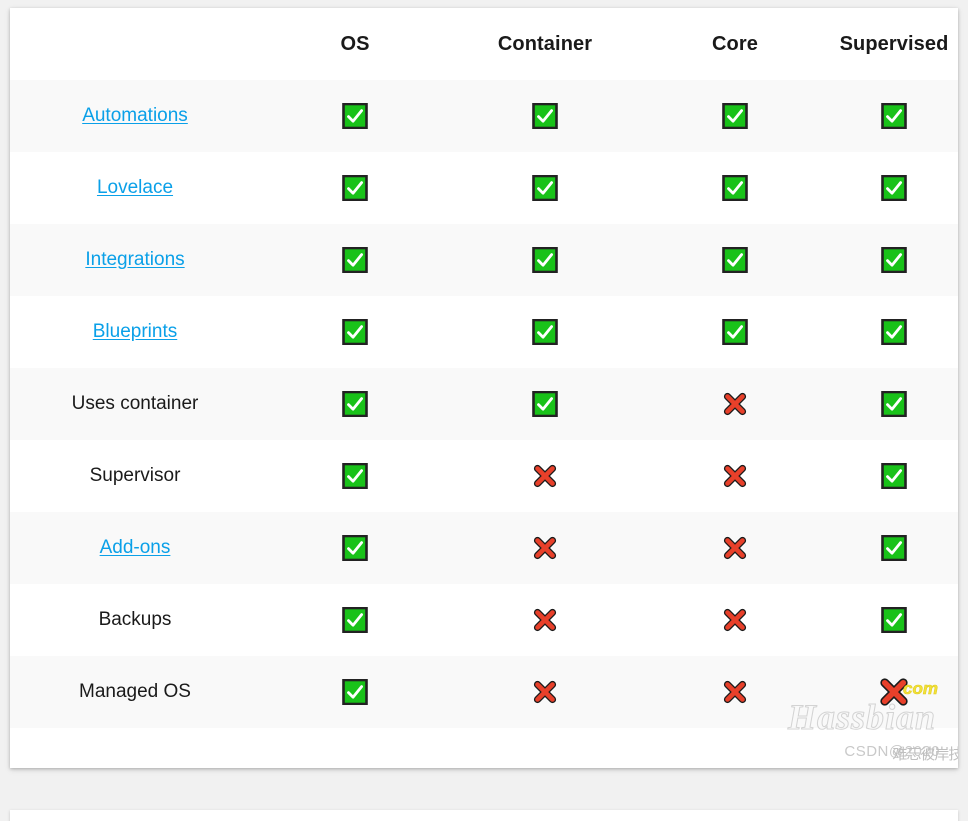 This screenshot has height=821, width=968. What do you see at coordinates (484, 815) in the screenshot?
I see `next-card-sliver` at bounding box center [484, 815].